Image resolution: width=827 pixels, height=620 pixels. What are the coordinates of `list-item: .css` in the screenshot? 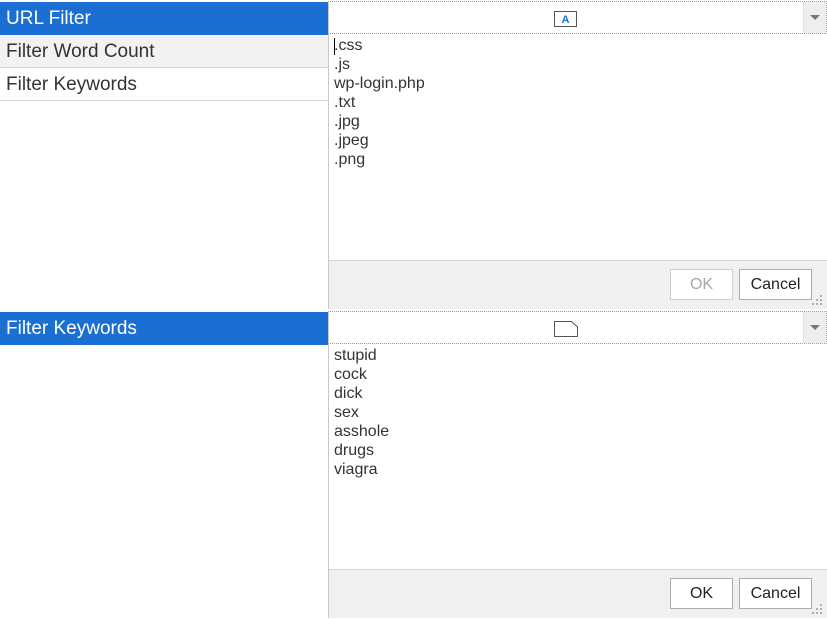 It's located at (348, 45).